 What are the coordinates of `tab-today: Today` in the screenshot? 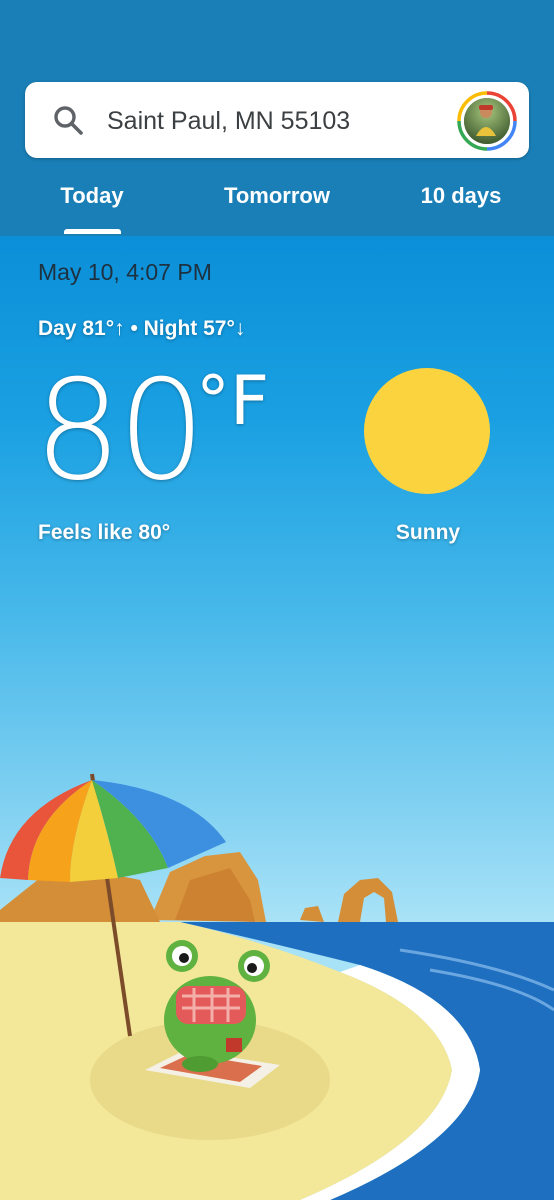 It's located at (92, 196).